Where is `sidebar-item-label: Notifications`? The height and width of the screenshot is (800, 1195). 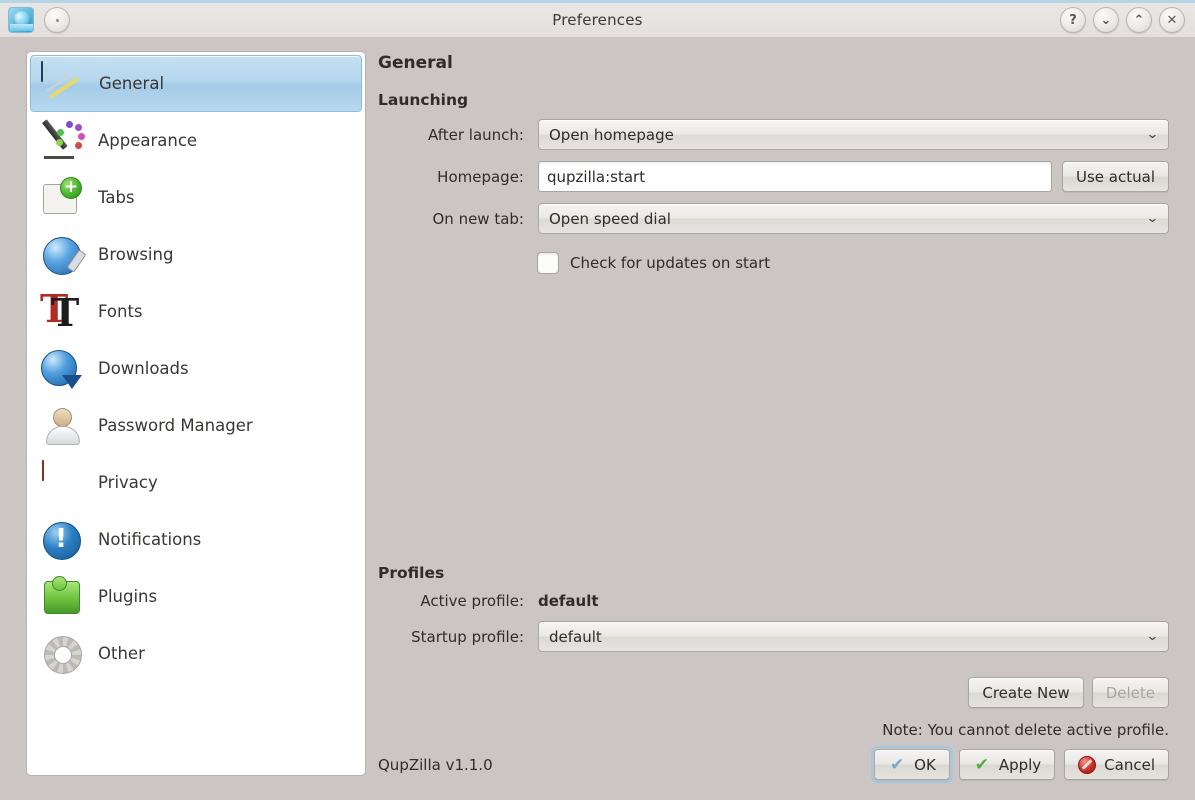 sidebar-item-label: Notifications is located at coordinates (150, 539).